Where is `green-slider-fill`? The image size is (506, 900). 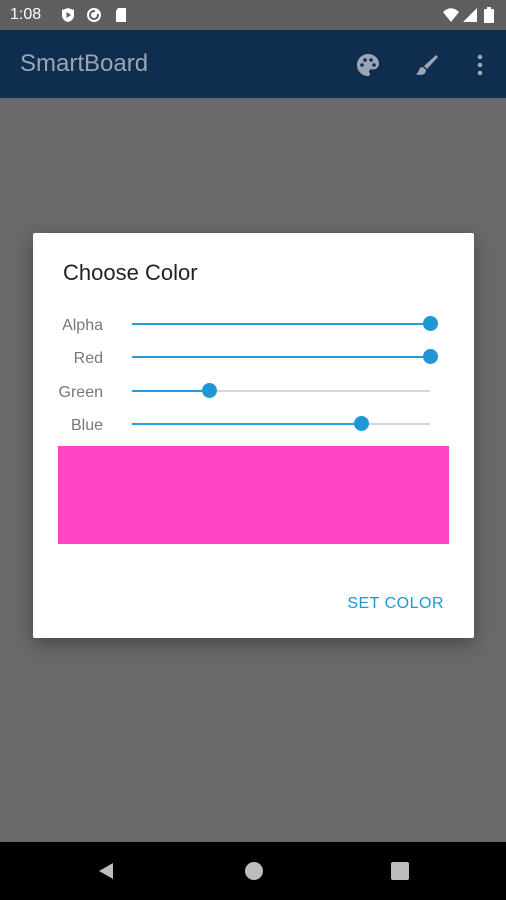 green-slider-fill is located at coordinates (171, 391).